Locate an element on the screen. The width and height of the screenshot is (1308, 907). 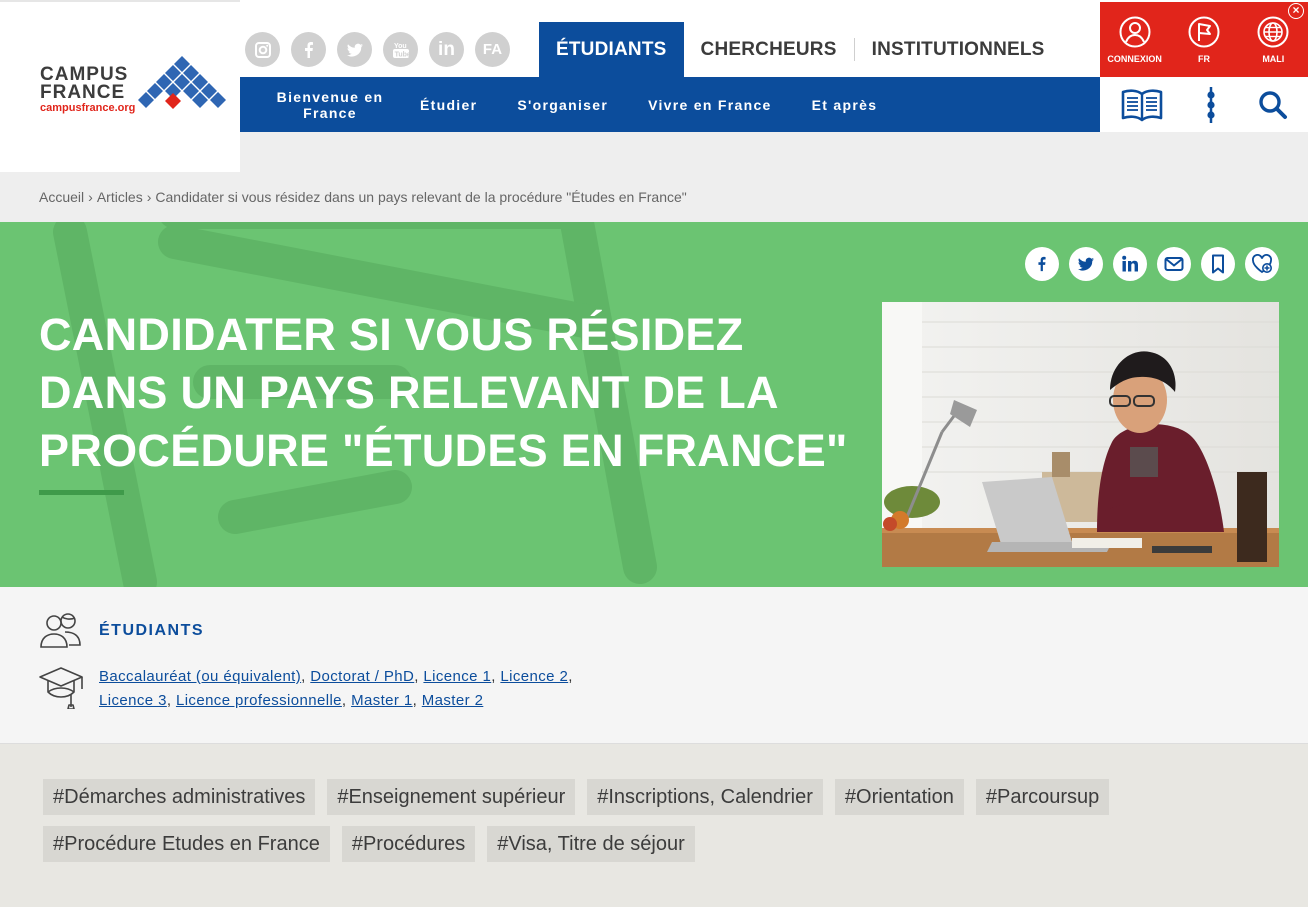
fa-icon: FA is located at coordinates (492, 49).